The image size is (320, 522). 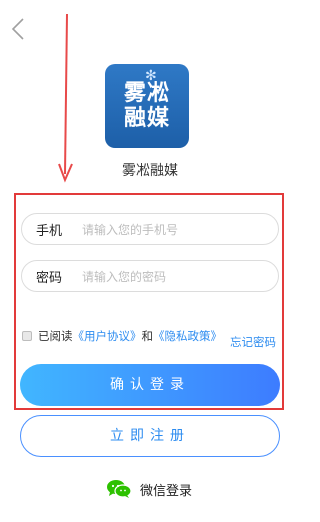 I want to click on agreement-prefix: 已阅读, so click(x=55, y=336).